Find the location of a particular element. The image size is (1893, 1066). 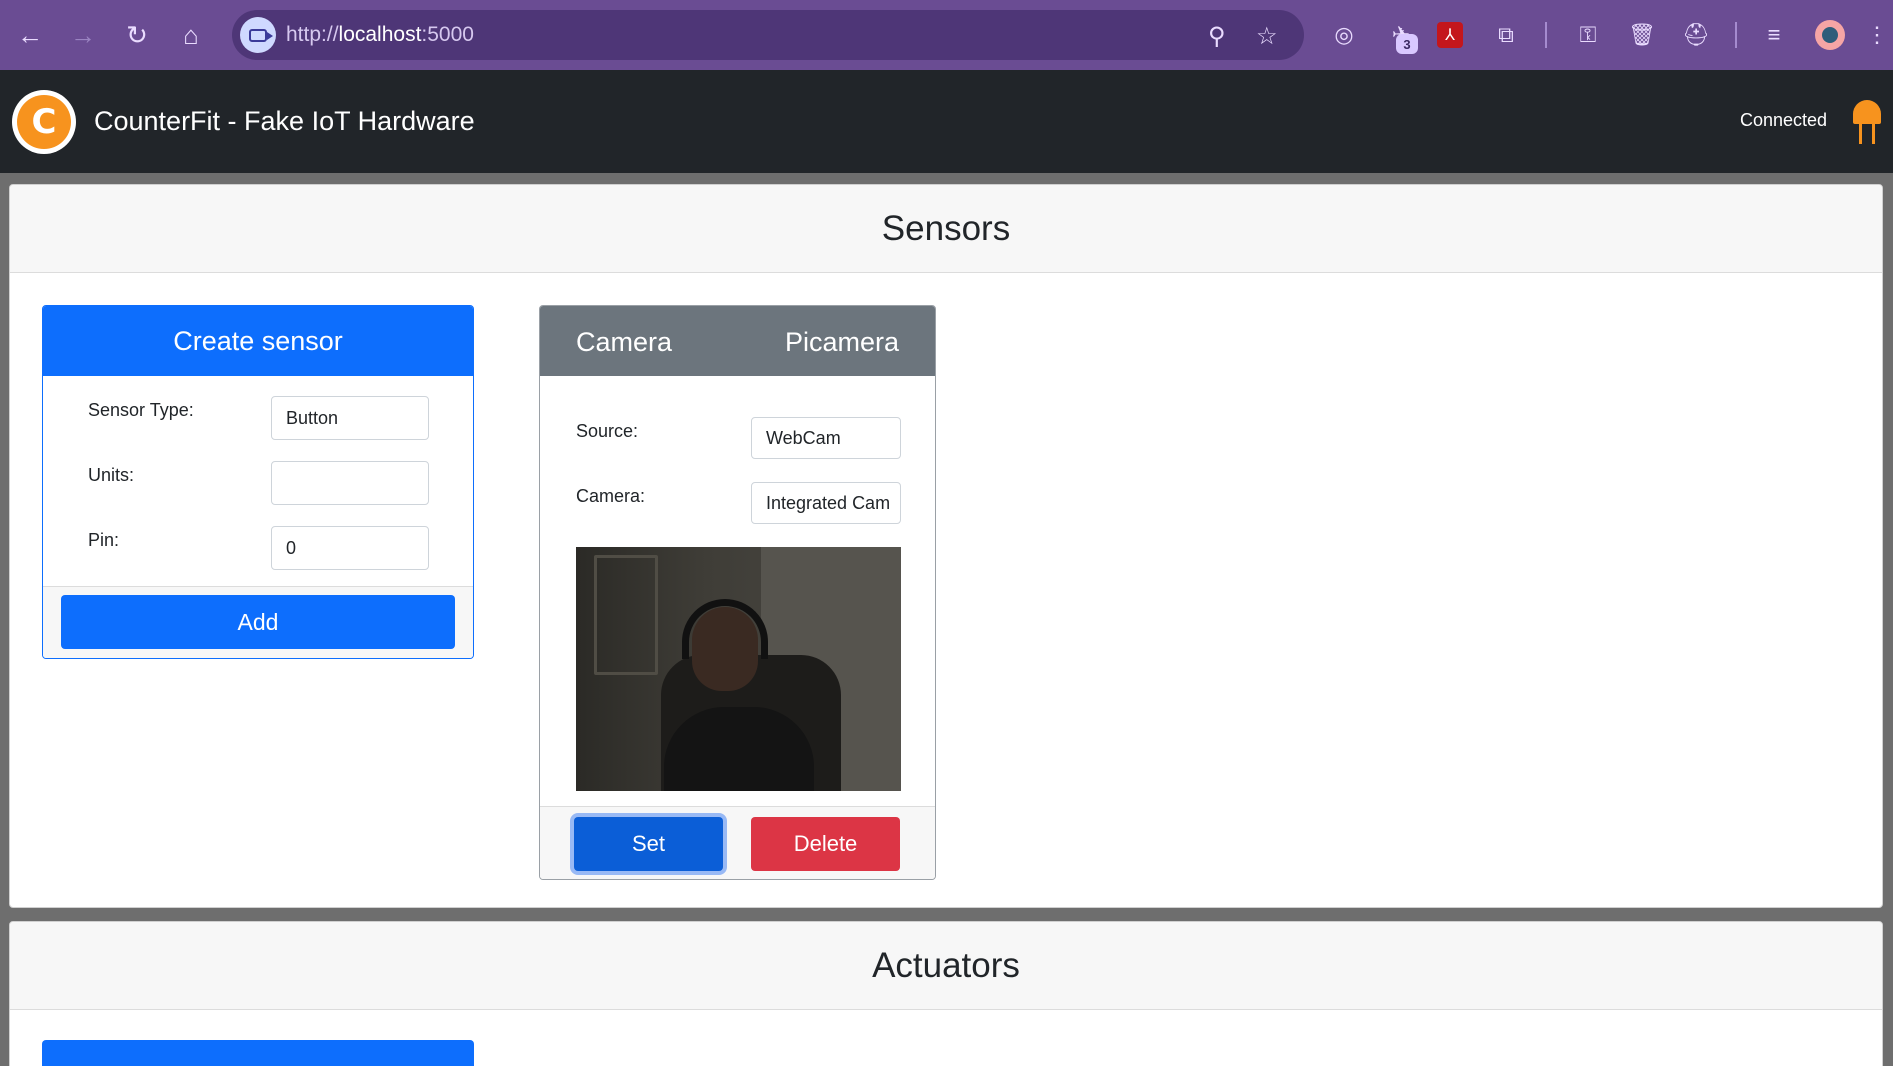

units-input is located at coordinates (350, 483).